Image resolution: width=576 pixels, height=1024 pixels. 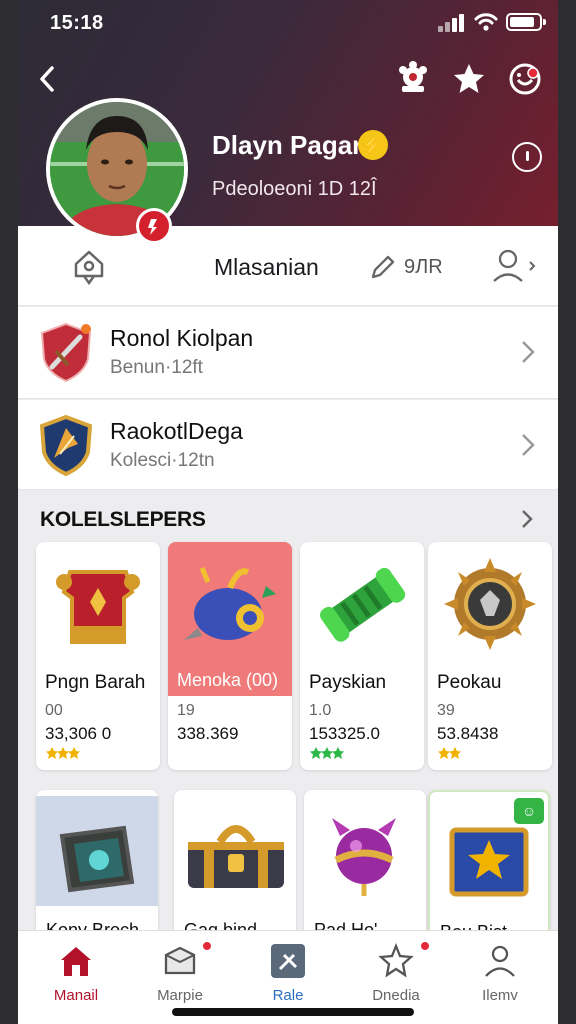 What do you see at coordinates (98, 607) in the screenshot?
I see `armor-chest-icon` at bounding box center [98, 607].